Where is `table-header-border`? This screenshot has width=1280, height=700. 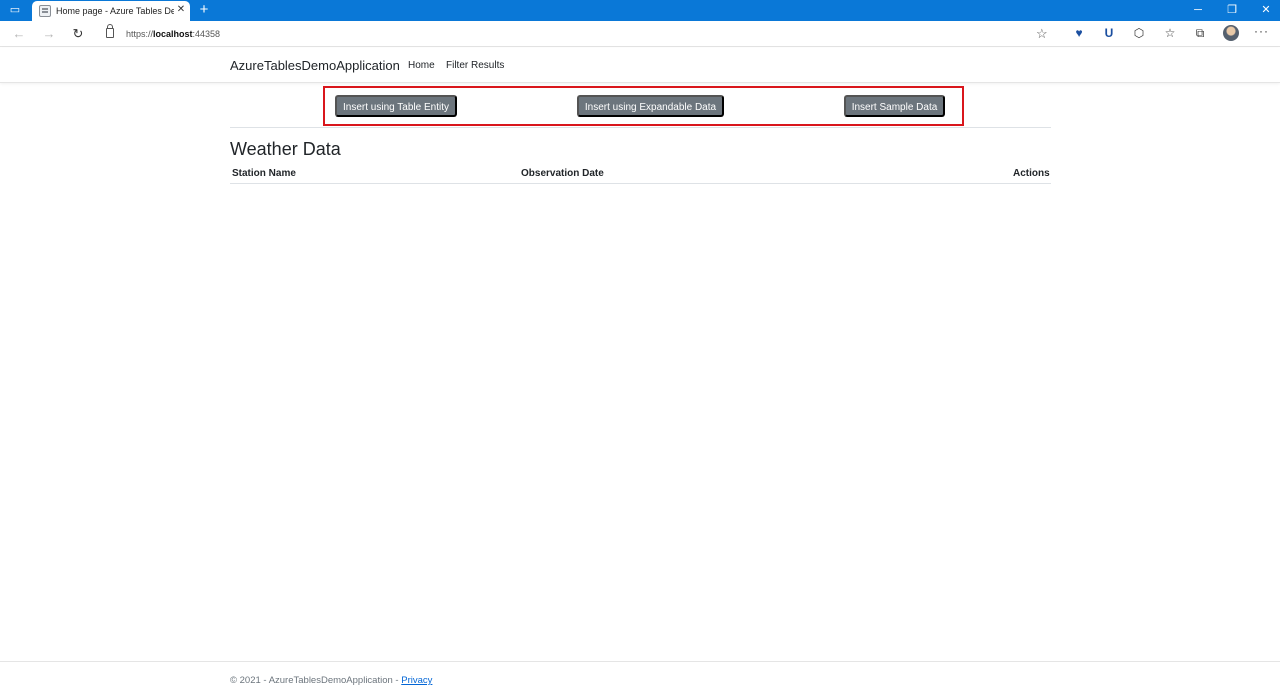 table-header-border is located at coordinates (640, 183).